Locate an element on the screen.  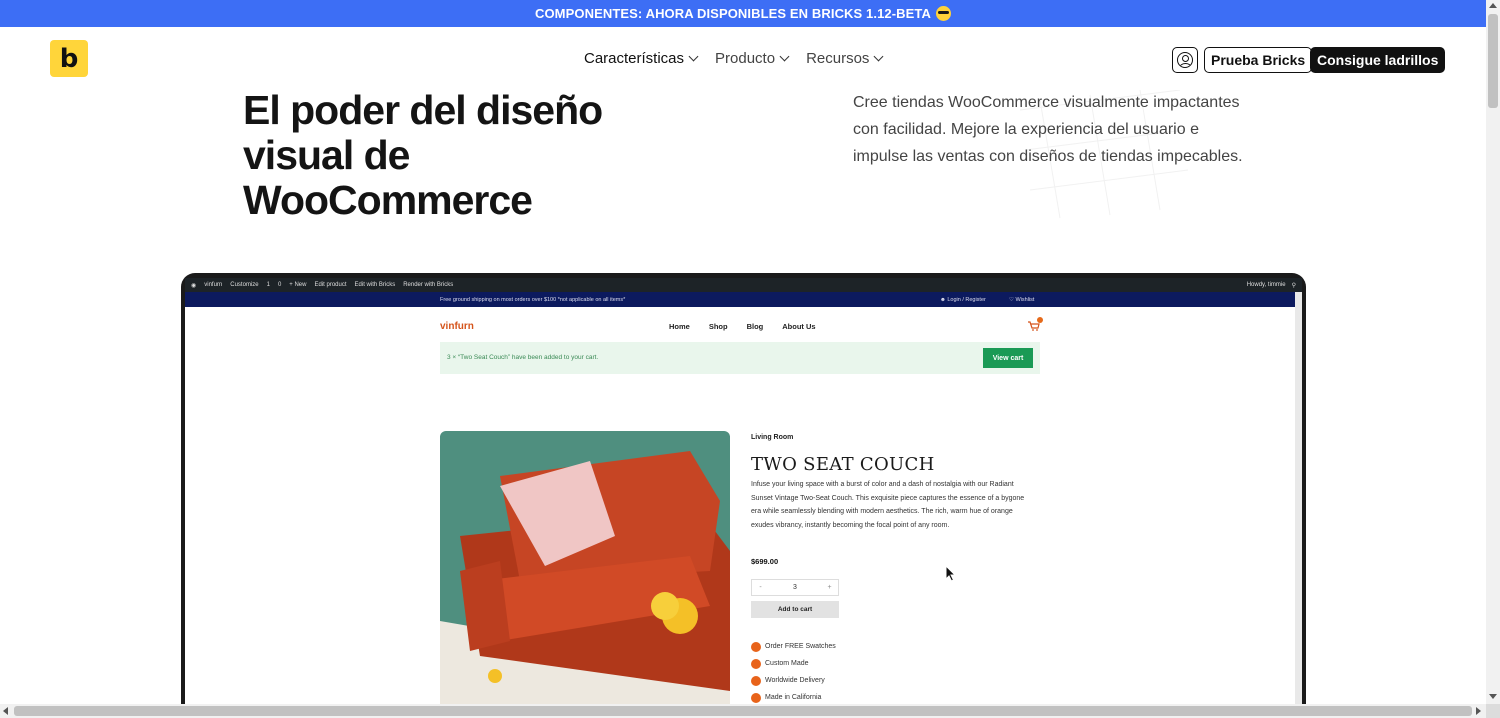
search-icon: ⚲ is located at coordinates (1294, 285).